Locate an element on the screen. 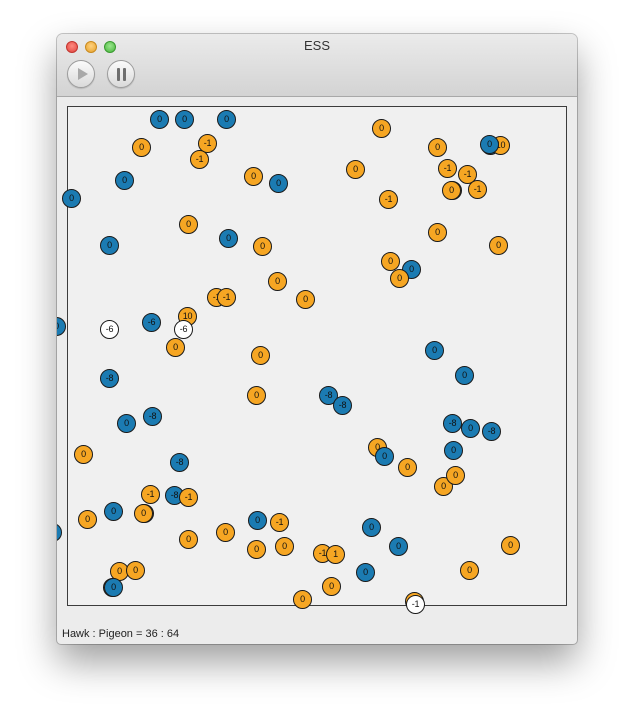 The height and width of the screenshot is (724, 634). pause-button is located at coordinates (121, 74).